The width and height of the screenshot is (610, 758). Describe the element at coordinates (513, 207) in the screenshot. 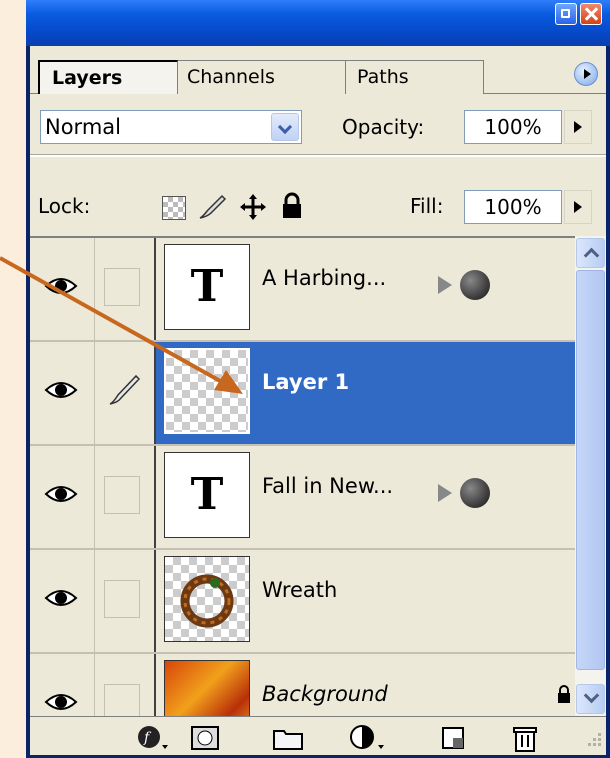

I see `fill-field: 100%` at that location.